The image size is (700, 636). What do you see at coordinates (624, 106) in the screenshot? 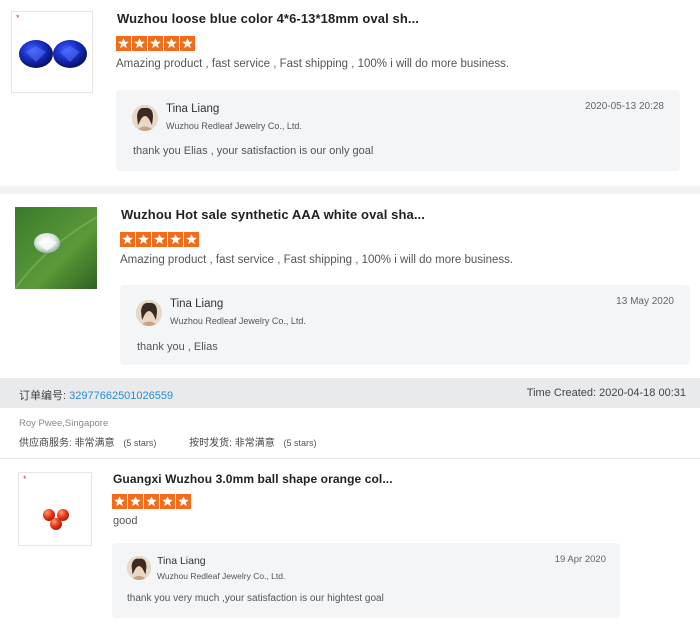
I see `reply-date: 2020-05-13 20:28` at bounding box center [624, 106].